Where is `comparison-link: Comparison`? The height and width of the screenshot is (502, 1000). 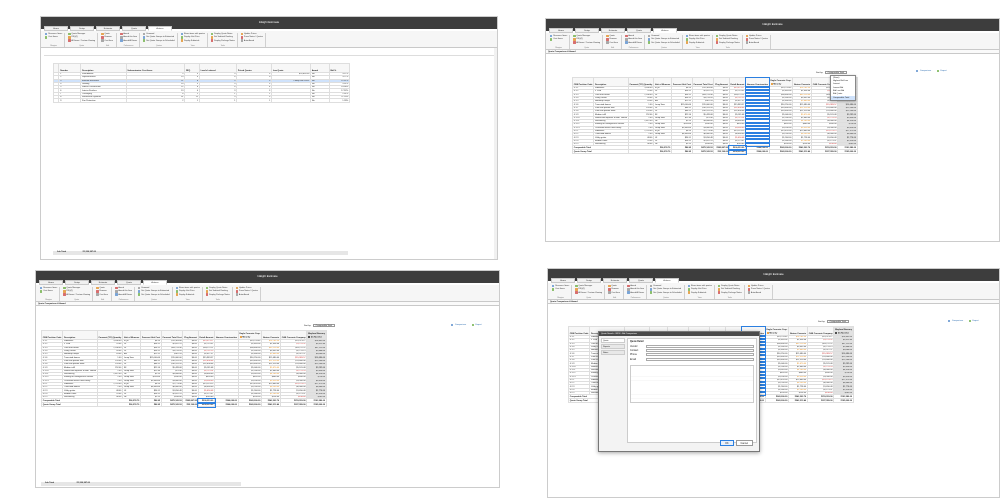
comparison-link: Comparison is located at coordinates (460, 325).